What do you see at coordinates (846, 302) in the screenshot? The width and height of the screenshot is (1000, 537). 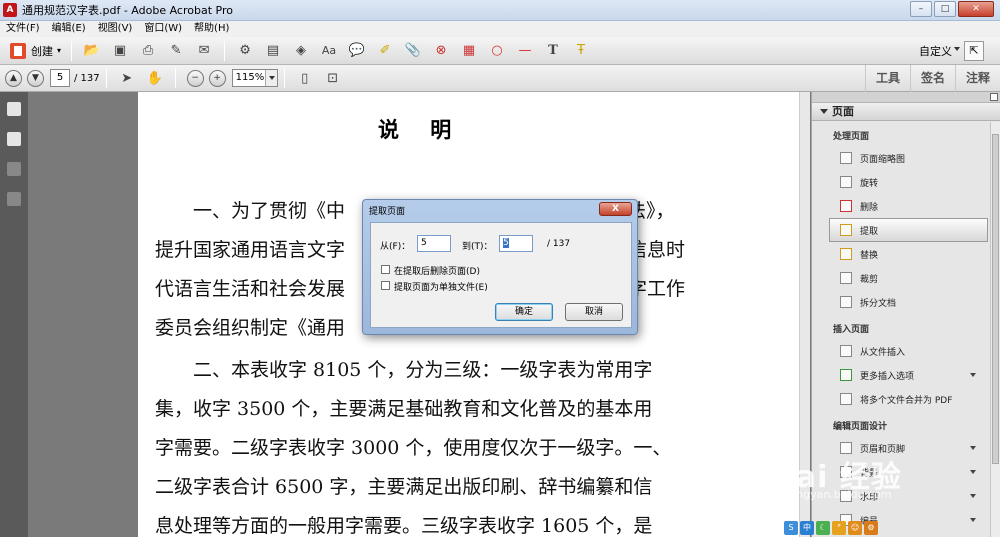 I see `split-icon` at bounding box center [846, 302].